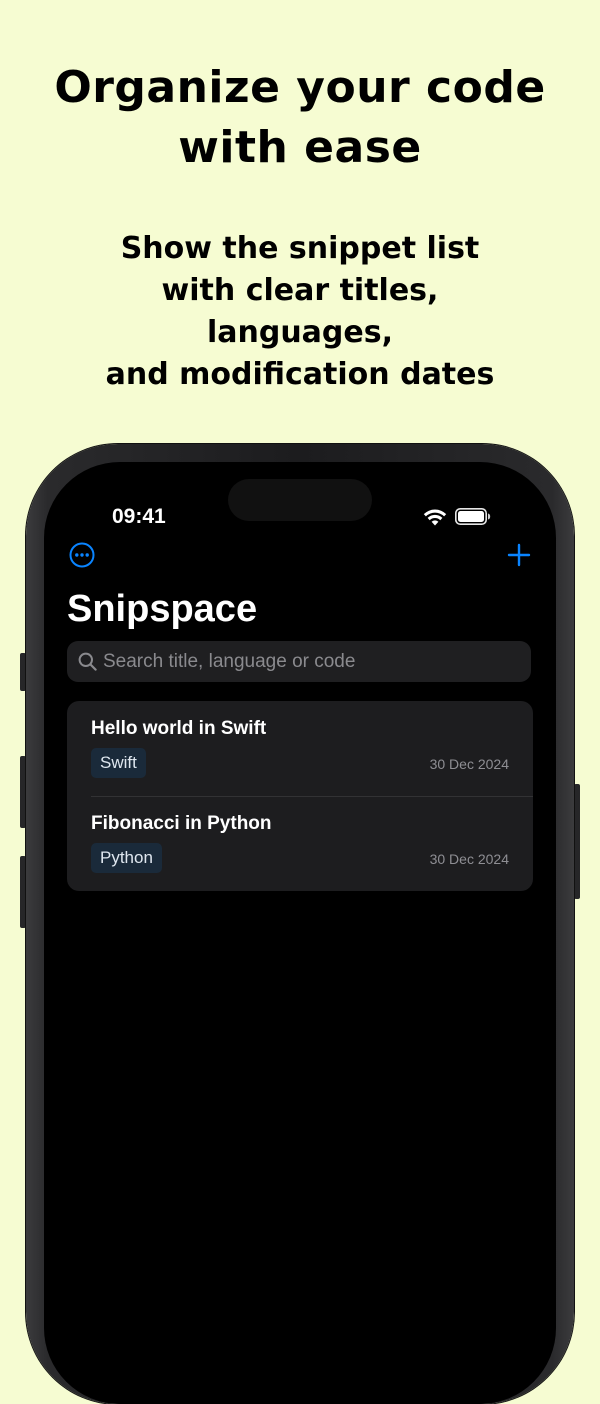 The height and width of the screenshot is (1404, 600). I want to click on language-badge: Swift, so click(118, 763).